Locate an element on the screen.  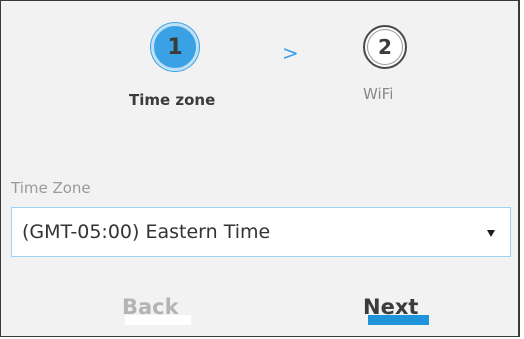
step-1-indicator: 1 is located at coordinates (175, 47).